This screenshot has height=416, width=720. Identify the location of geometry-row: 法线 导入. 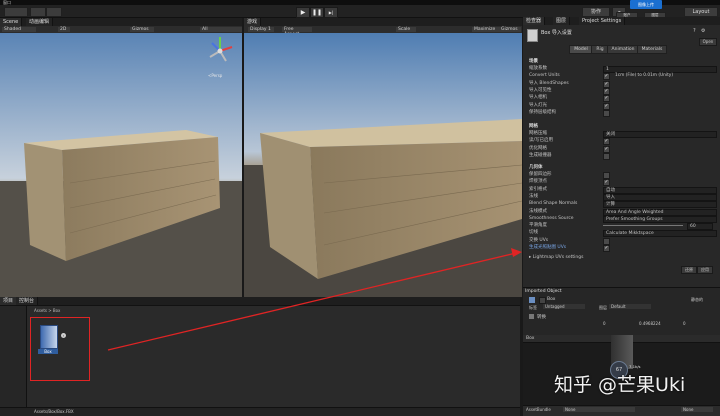
(623, 197).